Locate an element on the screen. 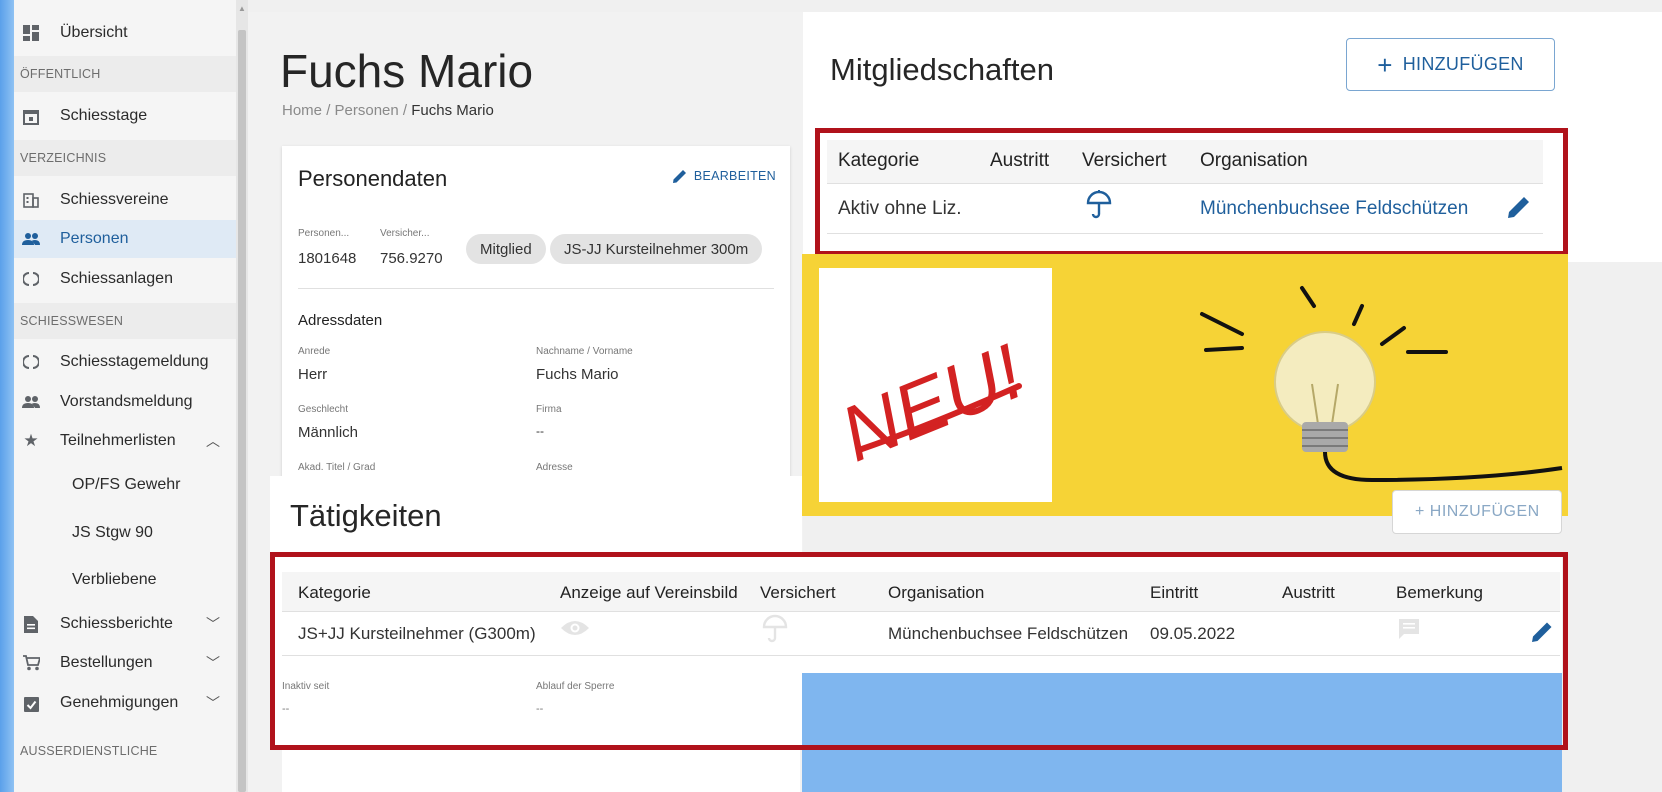 This screenshot has width=1662, height=792. highlight-frame-memberships is located at coordinates (1191, 192).